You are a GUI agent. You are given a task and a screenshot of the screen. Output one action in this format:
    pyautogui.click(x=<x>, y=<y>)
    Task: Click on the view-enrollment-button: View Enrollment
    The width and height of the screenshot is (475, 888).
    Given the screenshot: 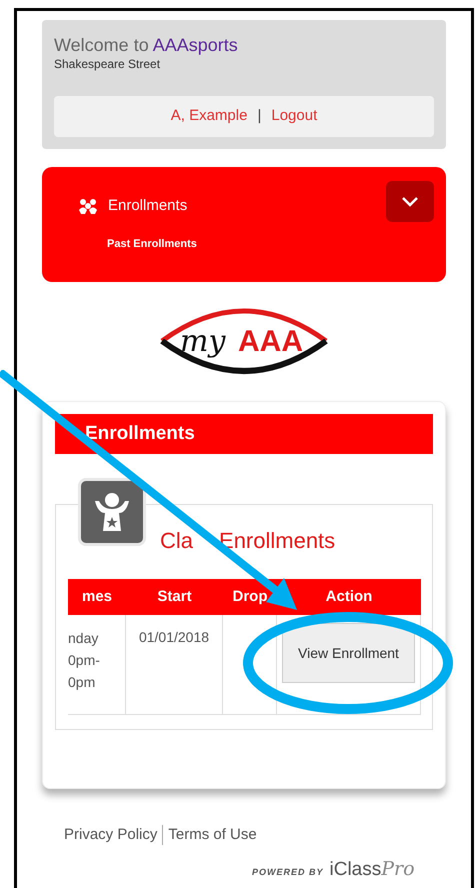 What is the action you would take?
    pyautogui.click(x=348, y=653)
    